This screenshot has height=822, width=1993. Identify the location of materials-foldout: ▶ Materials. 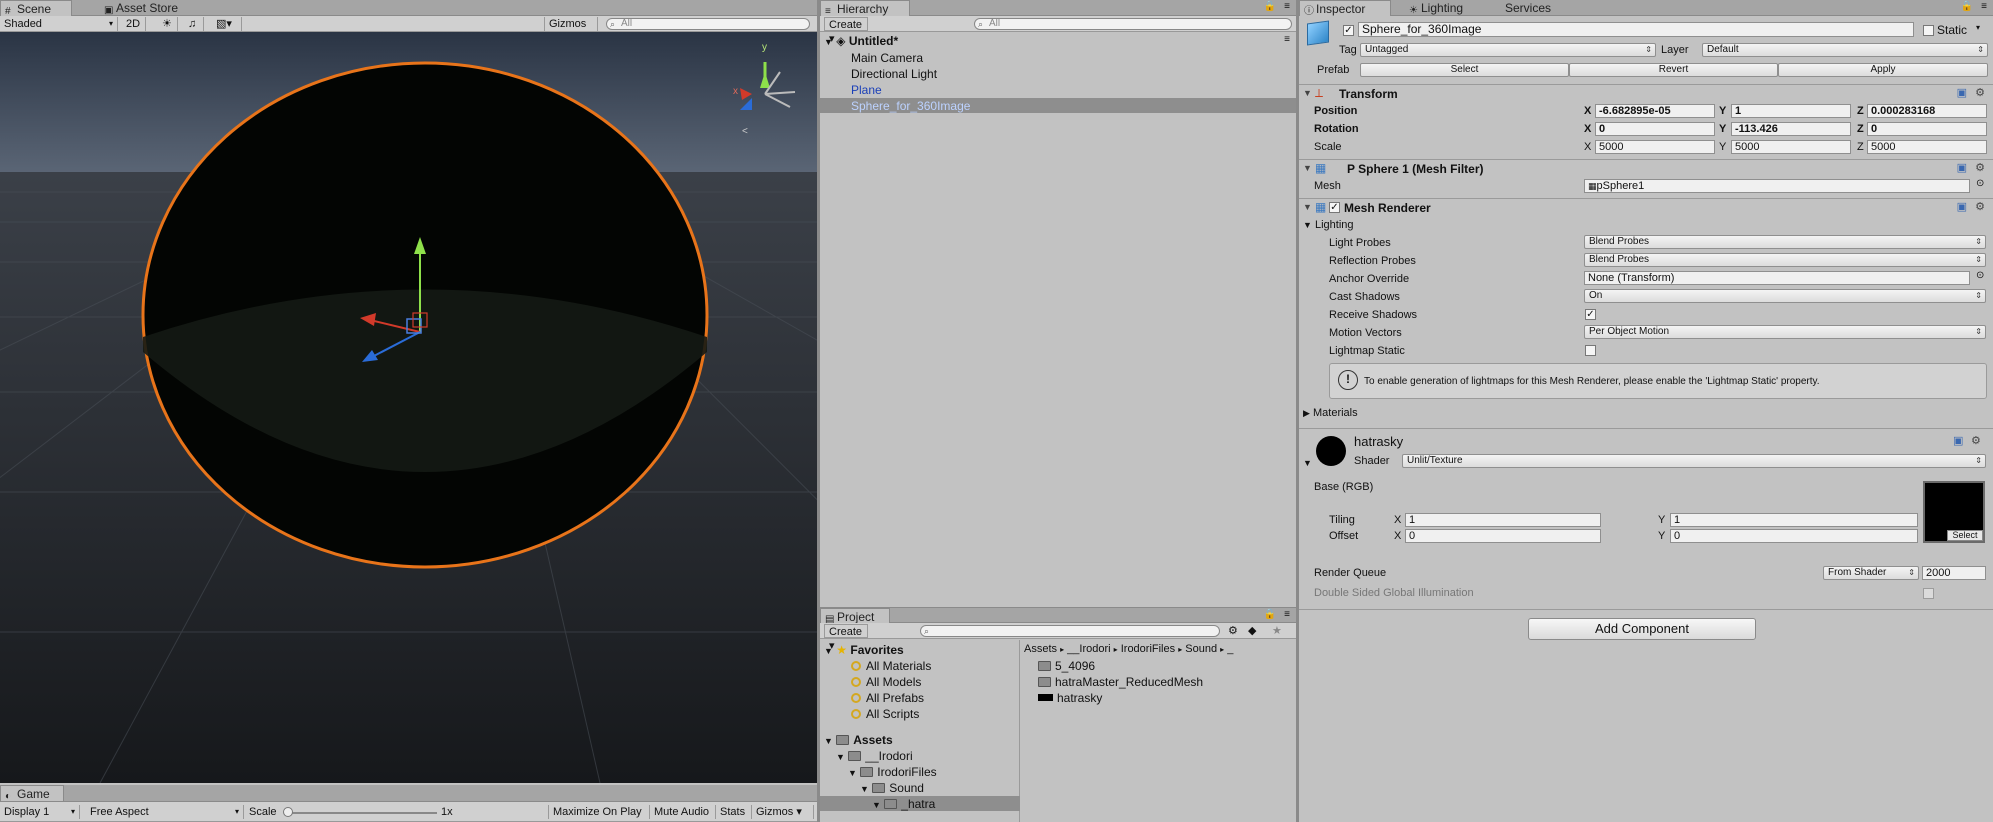
(1330, 413).